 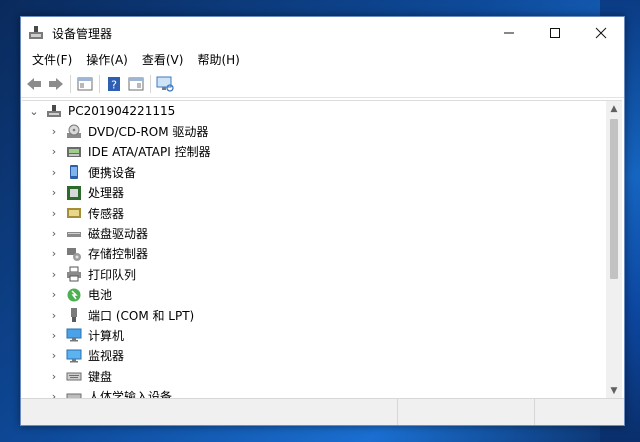 I want to click on properties-panel-button, so click(x=136, y=84).